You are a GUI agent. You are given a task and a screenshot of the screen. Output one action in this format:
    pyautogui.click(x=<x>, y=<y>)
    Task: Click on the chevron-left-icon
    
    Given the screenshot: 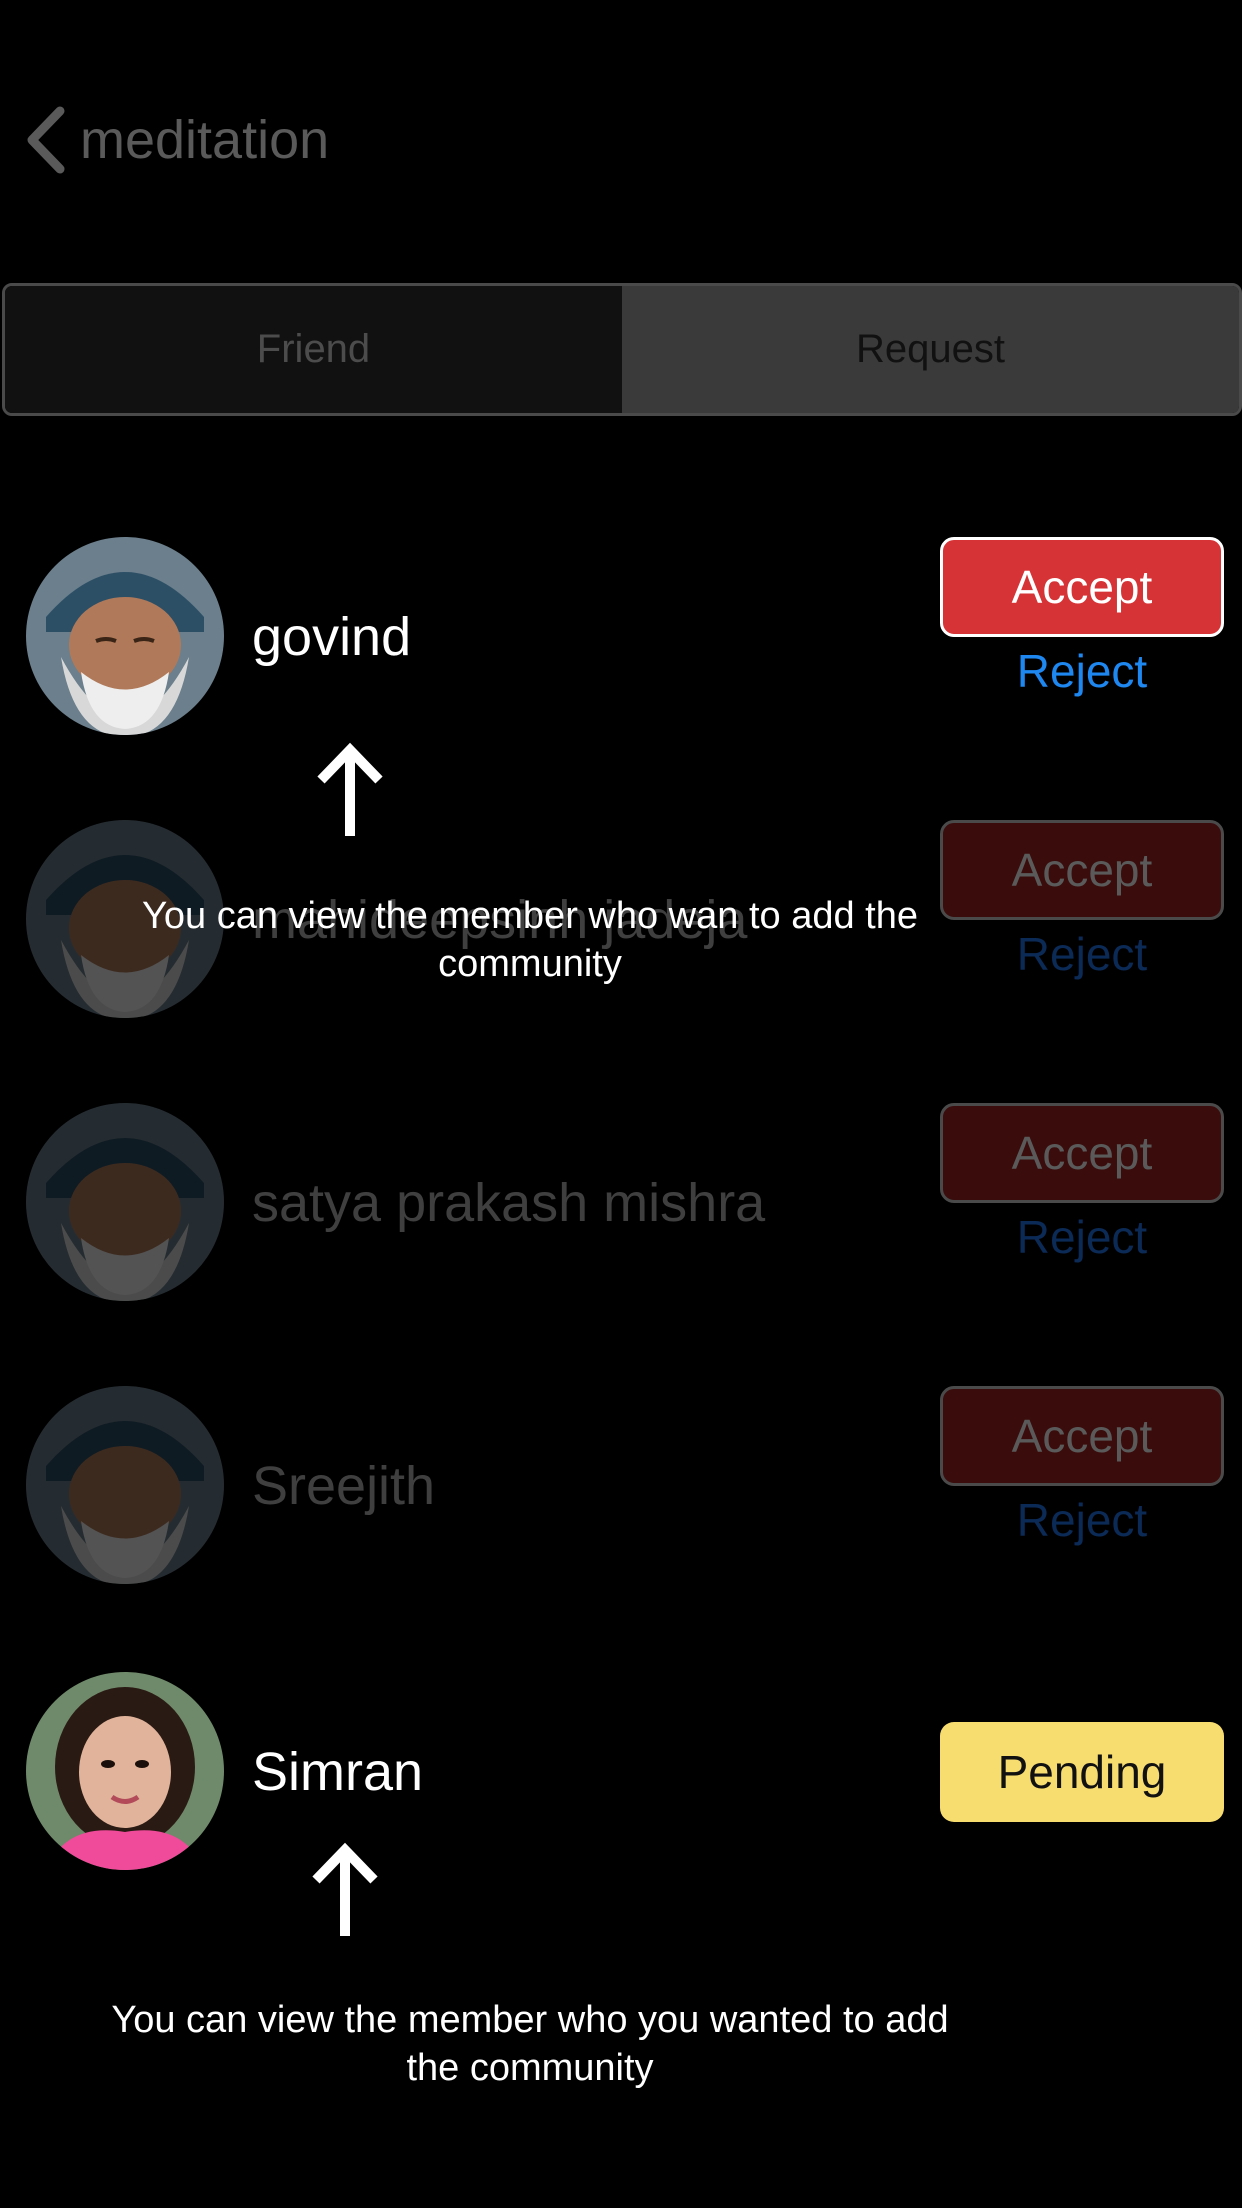 What is the action you would take?
    pyautogui.click(x=46, y=140)
    